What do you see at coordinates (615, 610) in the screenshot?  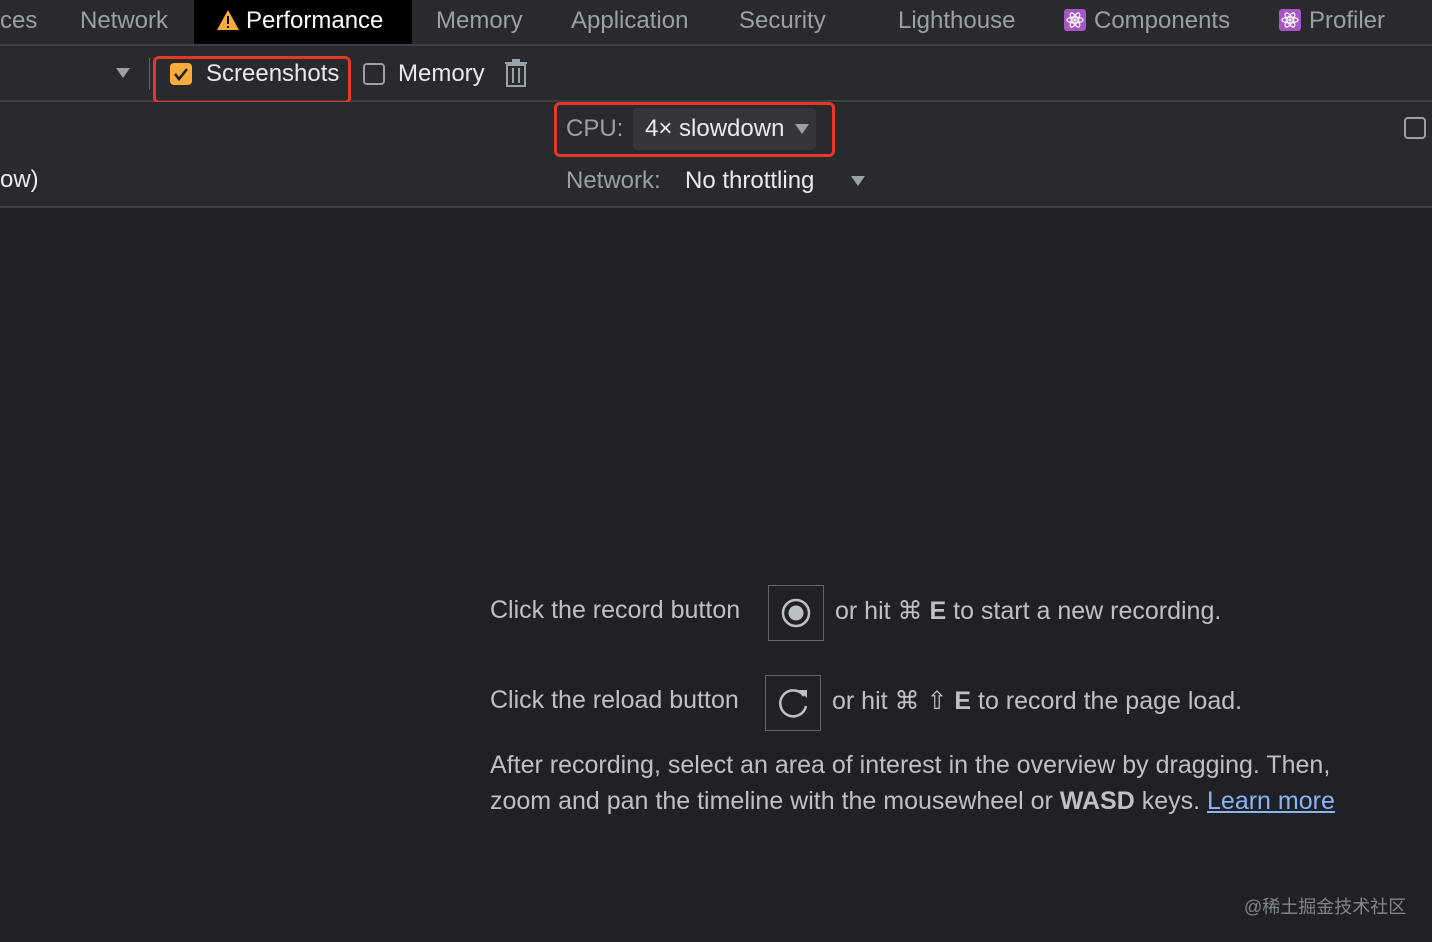 I see `record-instruction-prefix: Click the record button` at bounding box center [615, 610].